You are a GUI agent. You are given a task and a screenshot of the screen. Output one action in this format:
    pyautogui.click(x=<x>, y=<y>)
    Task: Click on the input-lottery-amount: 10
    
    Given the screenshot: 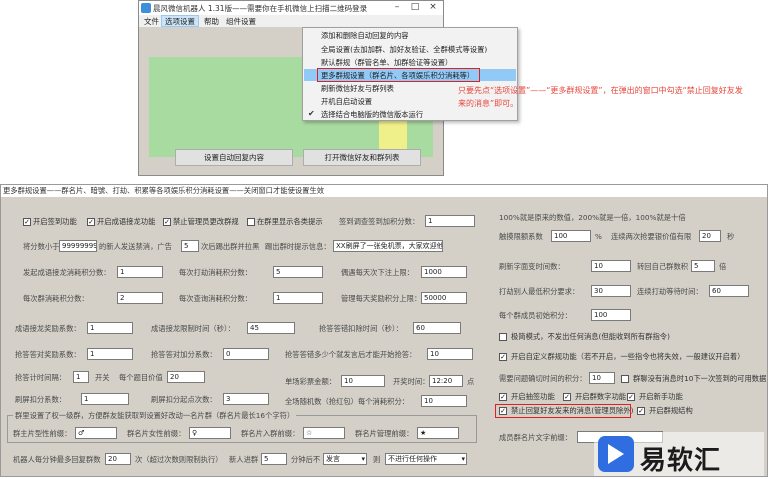 What is the action you would take?
    pyautogui.click(x=363, y=381)
    